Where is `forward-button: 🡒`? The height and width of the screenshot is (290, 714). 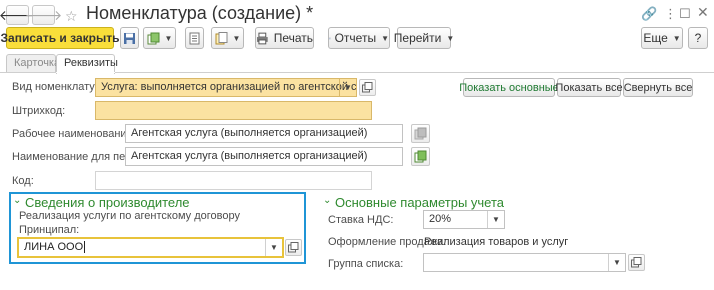 forward-button: 🡒 is located at coordinates (43, 15).